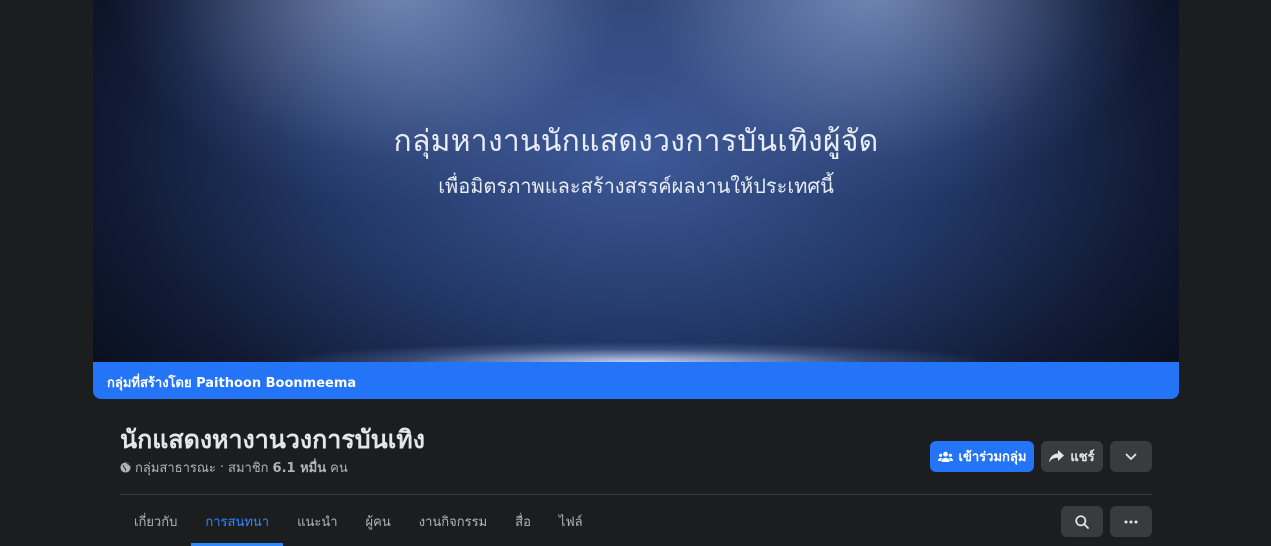 The image size is (1271, 546). I want to click on search-icon, so click(1082, 521).